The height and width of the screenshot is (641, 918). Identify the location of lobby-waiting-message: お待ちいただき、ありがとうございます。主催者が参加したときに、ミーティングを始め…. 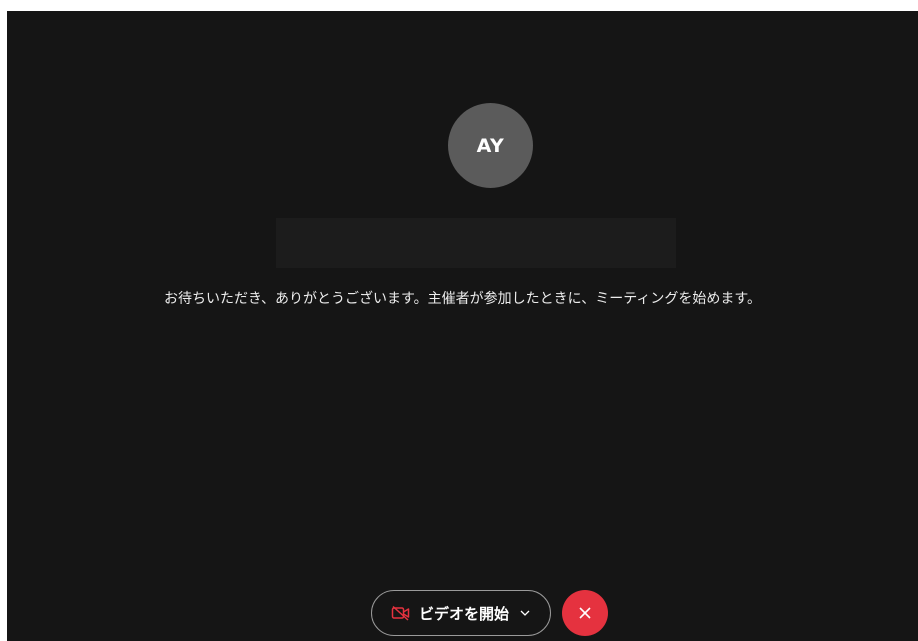
(462, 299).